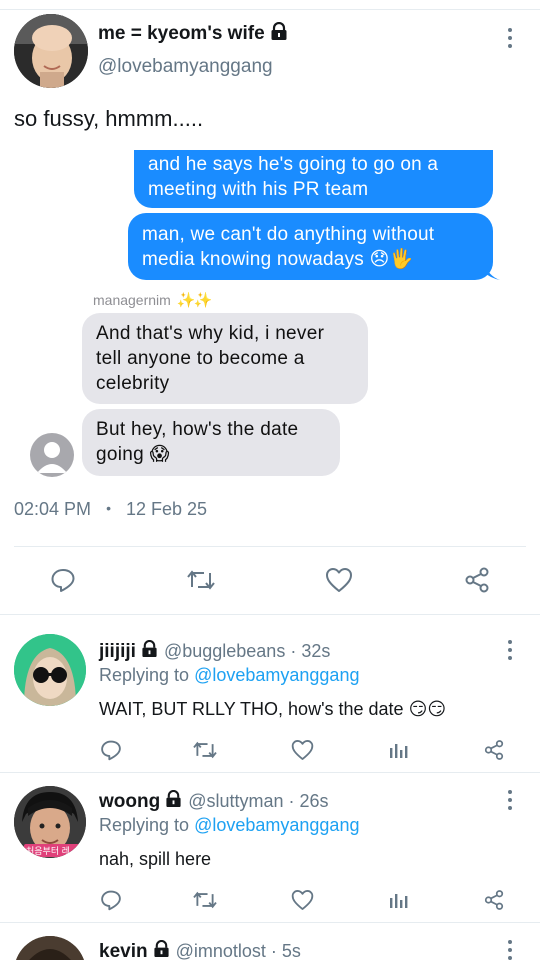 The height and width of the screenshot is (960, 540). I want to click on main-handle: @lovebamyanggang, so click(185, 67).